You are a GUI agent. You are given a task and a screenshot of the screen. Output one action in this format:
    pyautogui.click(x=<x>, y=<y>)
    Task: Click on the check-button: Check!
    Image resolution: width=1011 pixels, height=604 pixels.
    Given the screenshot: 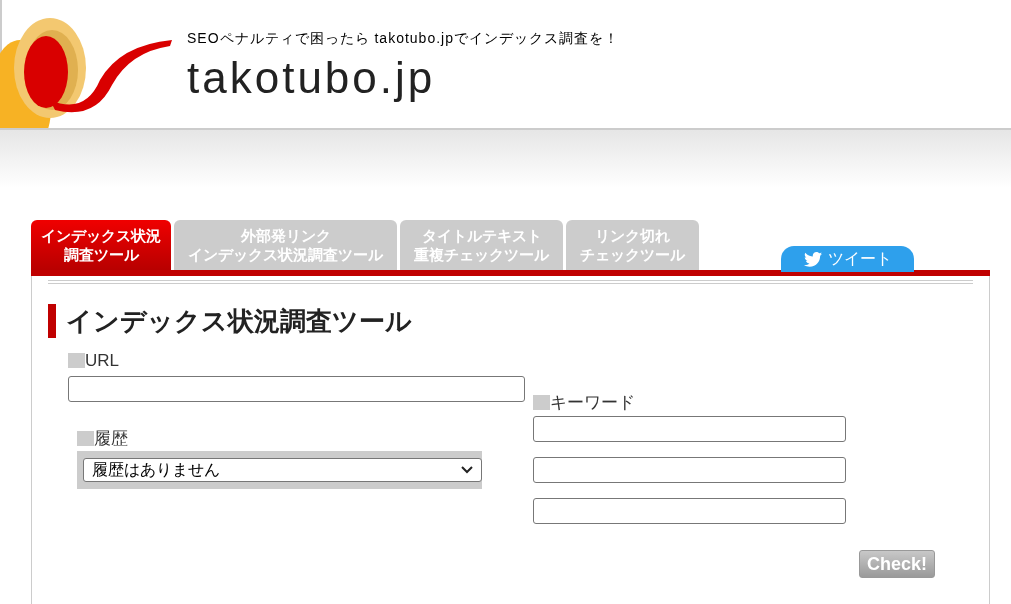 What is the action you would take?
    pyautogui.click(x=896, y=563)
    